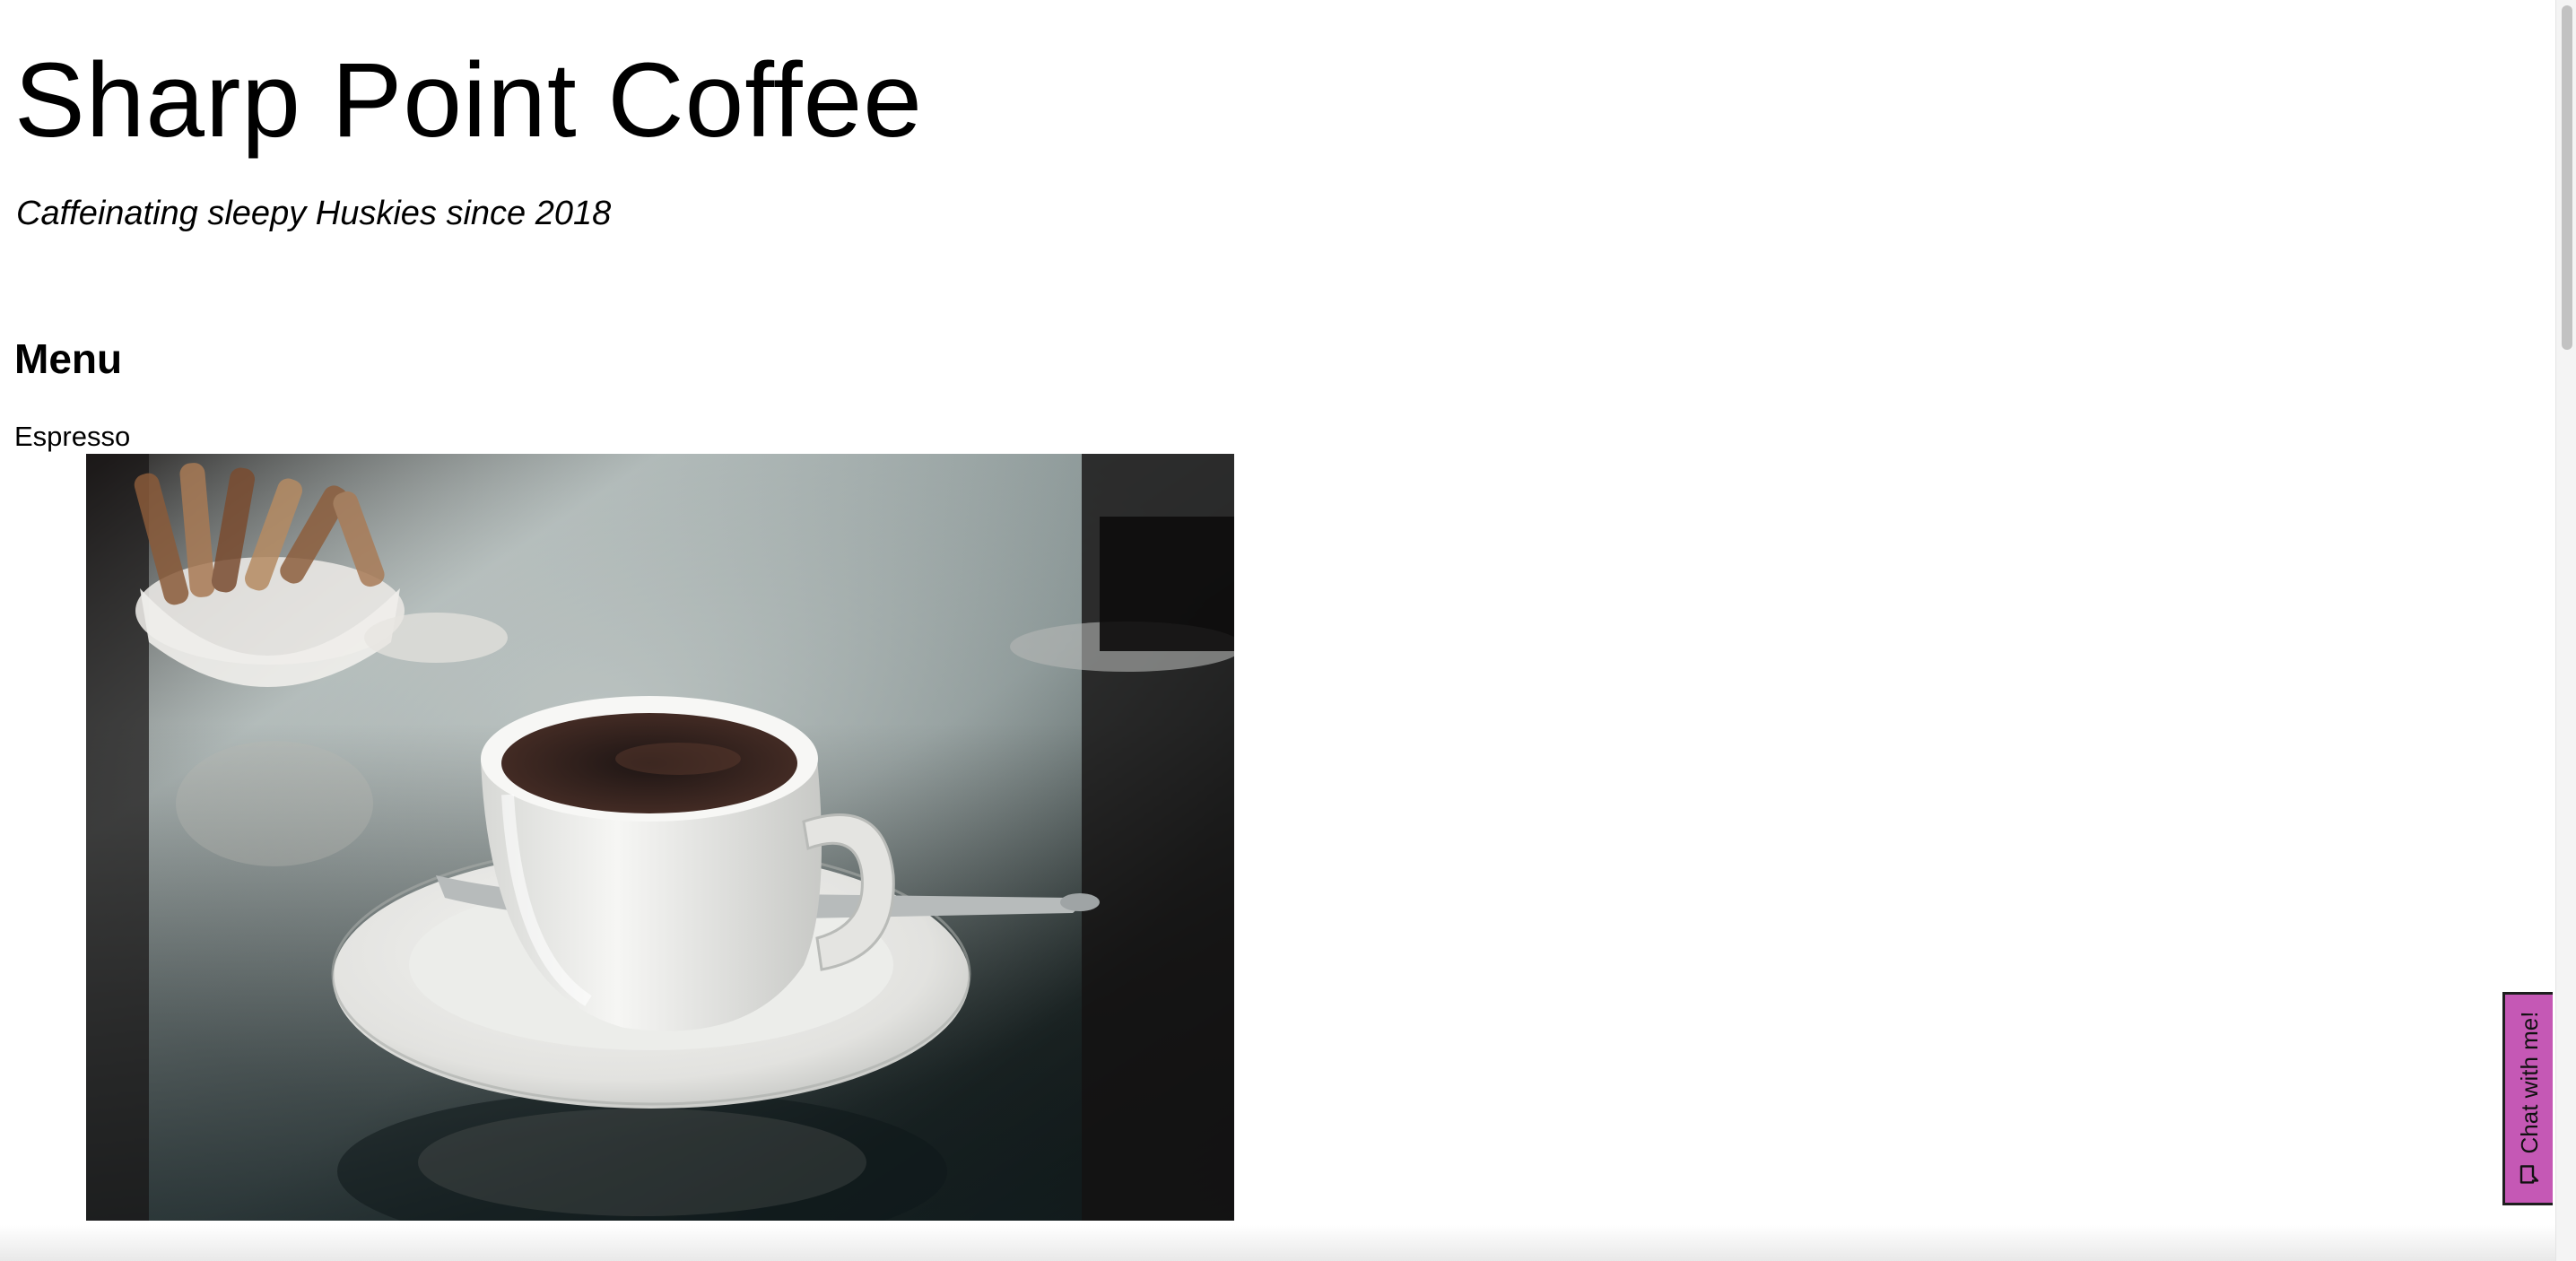  What do you see at coordinates (2565, 630) in the screenshot?
I see `vertical-scrollbar` at bounding box center [2565, 630].